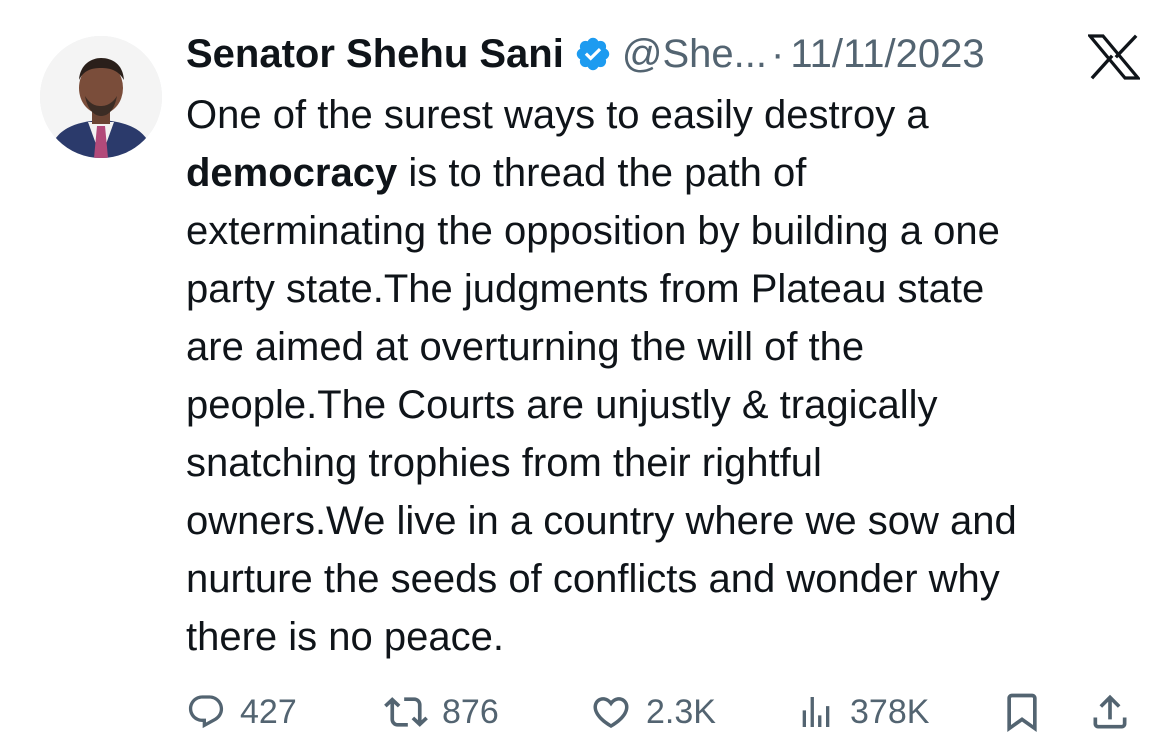  I want to click on reply-button: 427, so click(241, 712).